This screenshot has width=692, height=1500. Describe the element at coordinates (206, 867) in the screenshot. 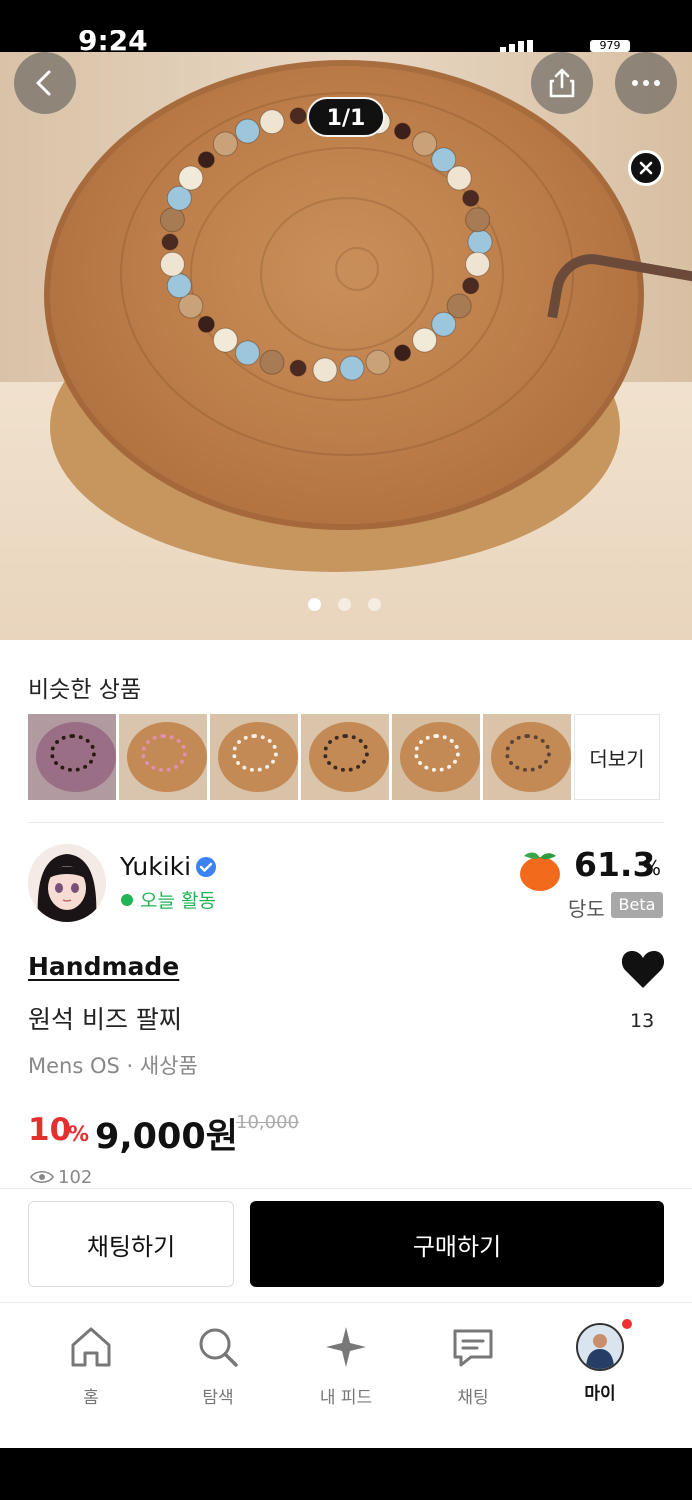

I see `verified-badge-icon` at that location.